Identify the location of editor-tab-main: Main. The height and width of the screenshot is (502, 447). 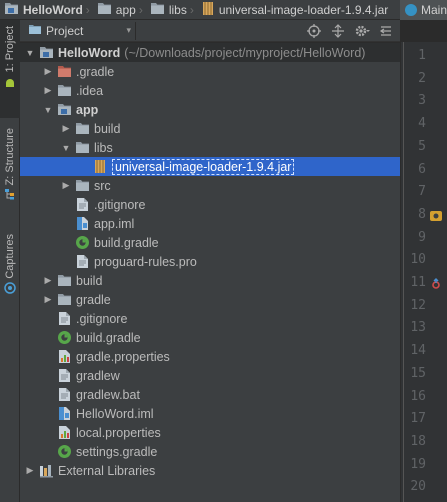
(423, 10).